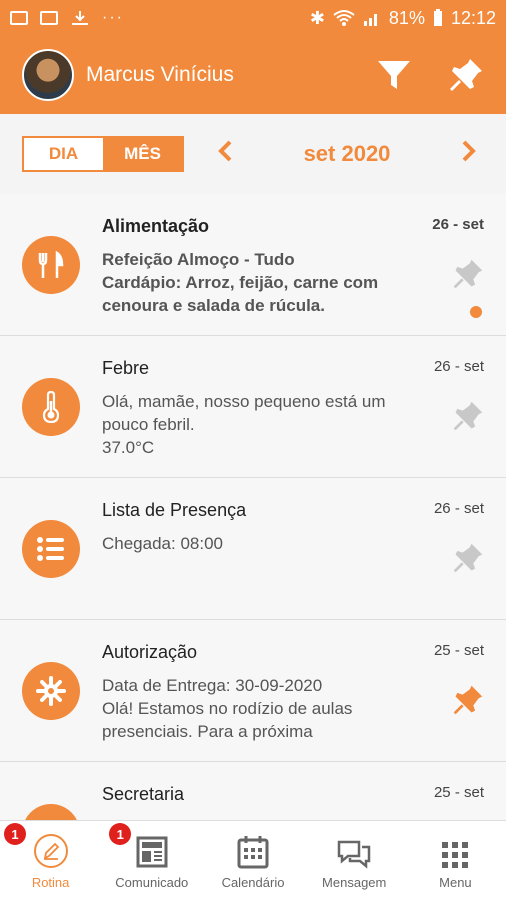 Image resolution: width=506 pixels, height=900 pixels. What do you see at coordinates (244, 401) in the screenshot?
I see `card-body-line: Olá, mamãe, nosso pequeno está um` at bounding box center [244, 401].